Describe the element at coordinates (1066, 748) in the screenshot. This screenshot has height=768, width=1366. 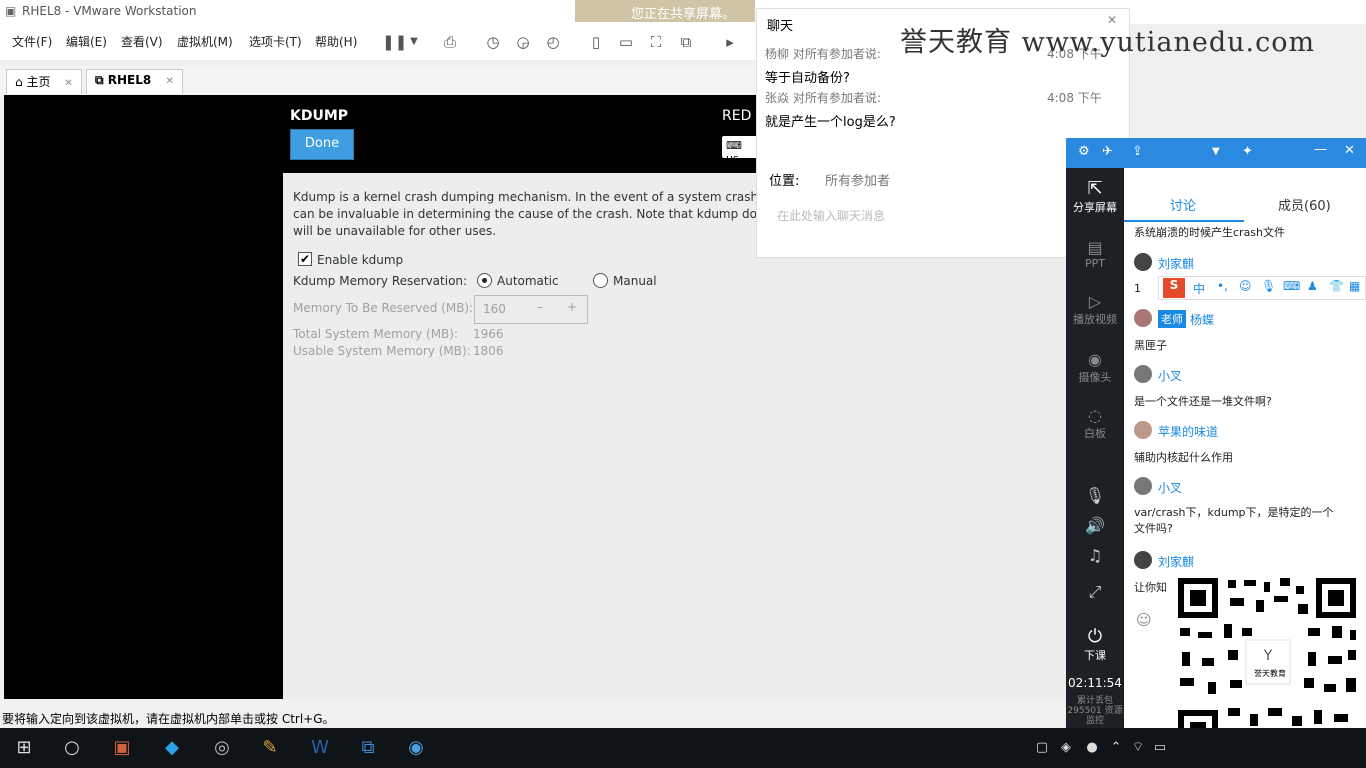
I see `tray-app-icon: ◈` at that location.